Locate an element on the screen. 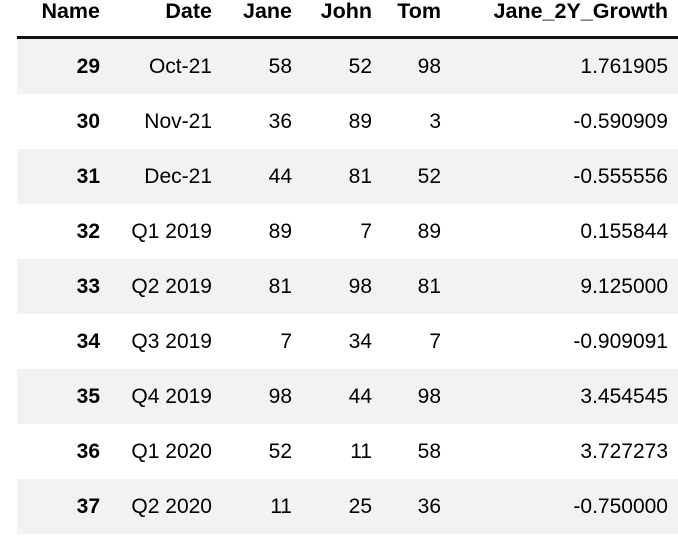 The height and width of the screenshot is (546, 678). cell-date: Q2 2019 is located at coordinates (171, 286).